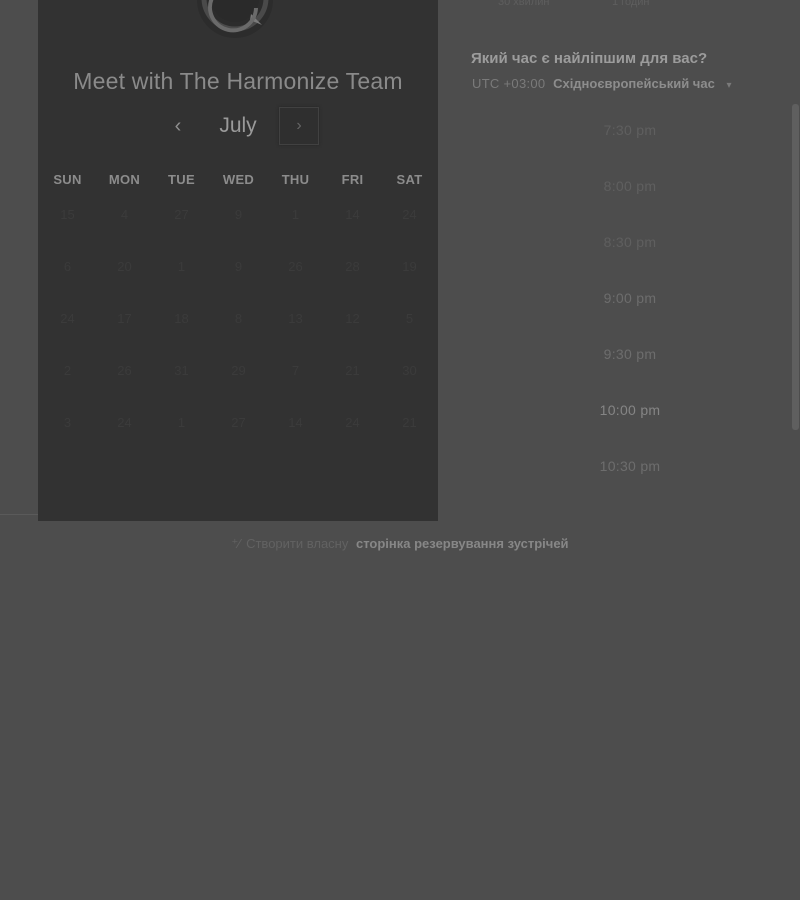 The image size is (800, 900). What do you see at coordinates (178, 126) in the screenshot?
I see `prev-month-button: ‹` at bounding box center [178, 126].